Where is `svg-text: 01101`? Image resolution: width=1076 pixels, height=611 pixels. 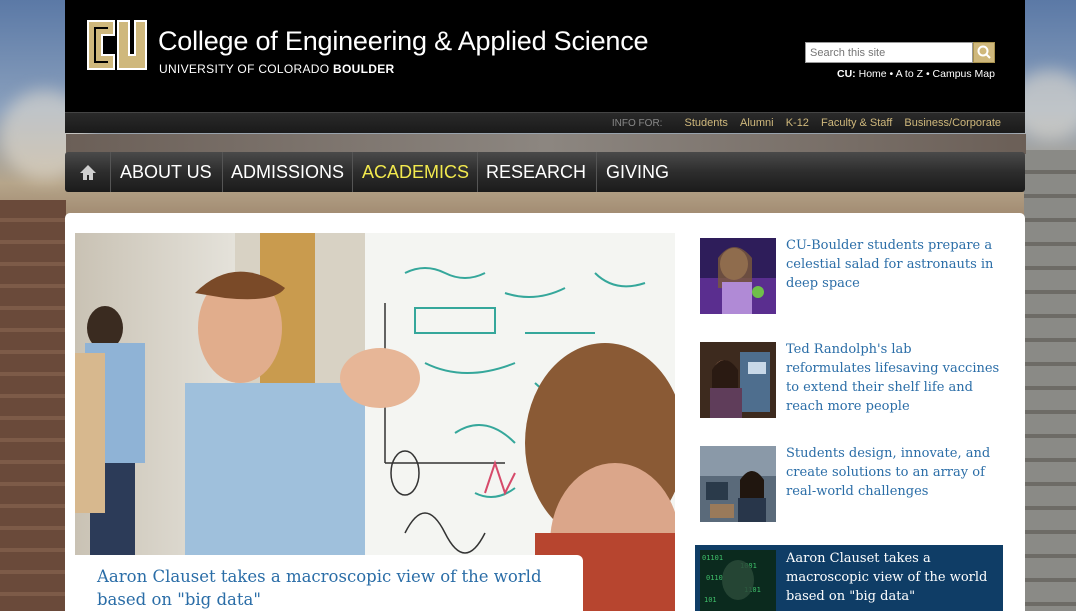 svg-text: 01101 is located at coordinates (712, 558).